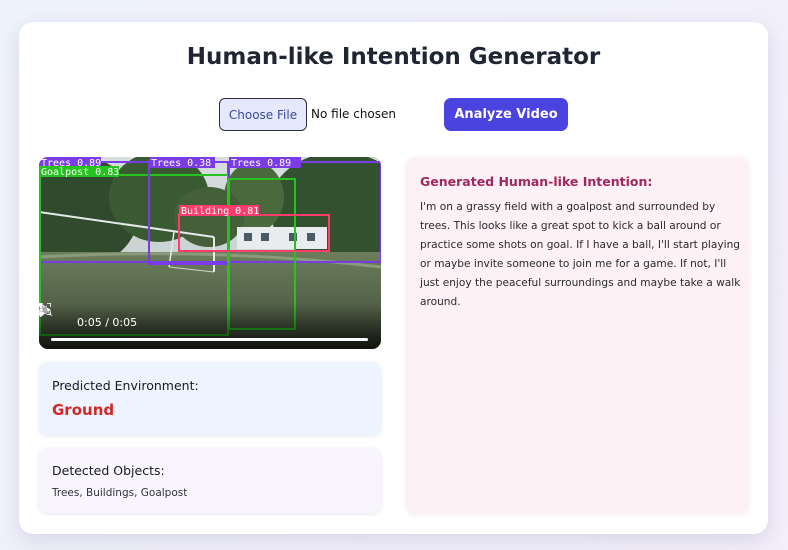 This screenshot has height=550, width=788. I want to click on detection-label-goalpost: Goalpost 0.83, so click(80, 172).